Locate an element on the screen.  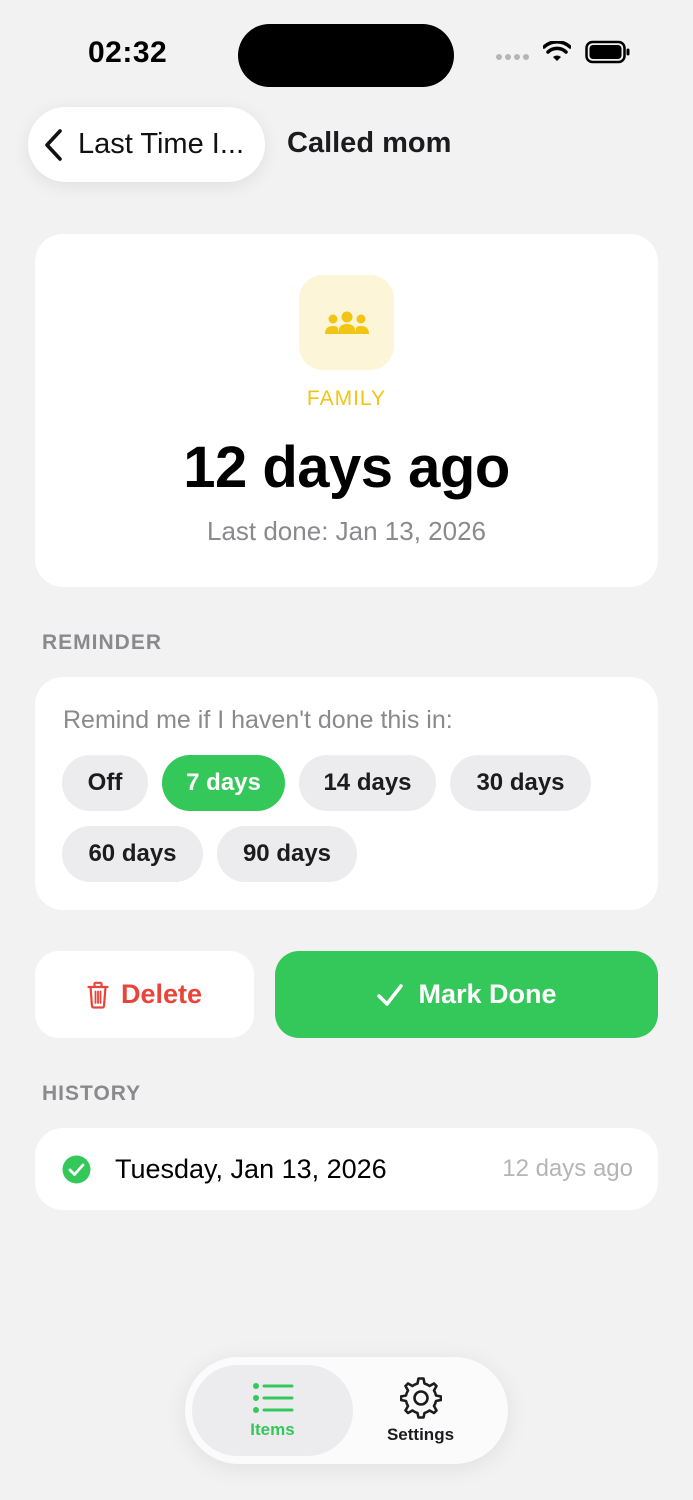
people-group-icon is located at coordinates (346, 322).